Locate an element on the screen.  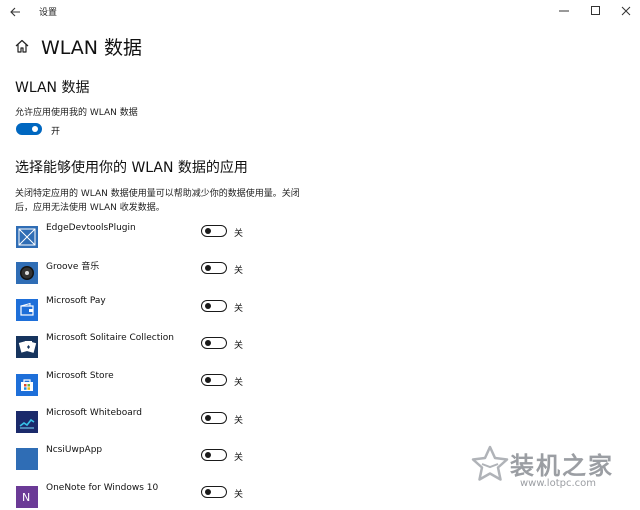
watermark-text: 装机之家 is located at coordinates (562, 466).